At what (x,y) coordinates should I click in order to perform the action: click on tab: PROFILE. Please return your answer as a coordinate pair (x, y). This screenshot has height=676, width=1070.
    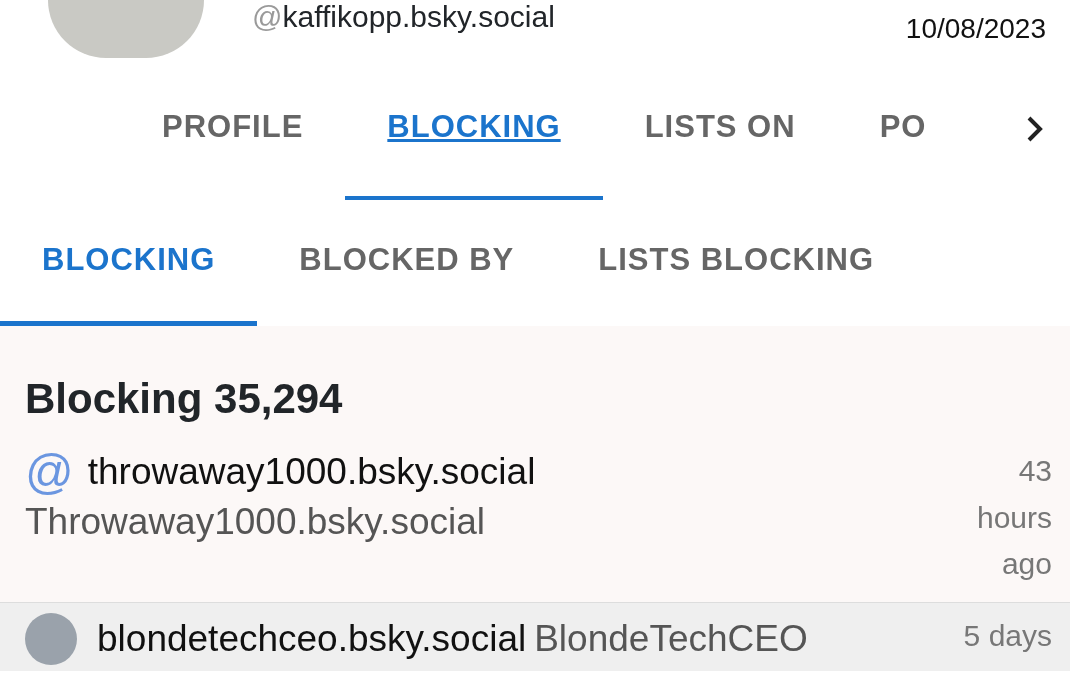
    Looking at the image, I should click on (233, 129).